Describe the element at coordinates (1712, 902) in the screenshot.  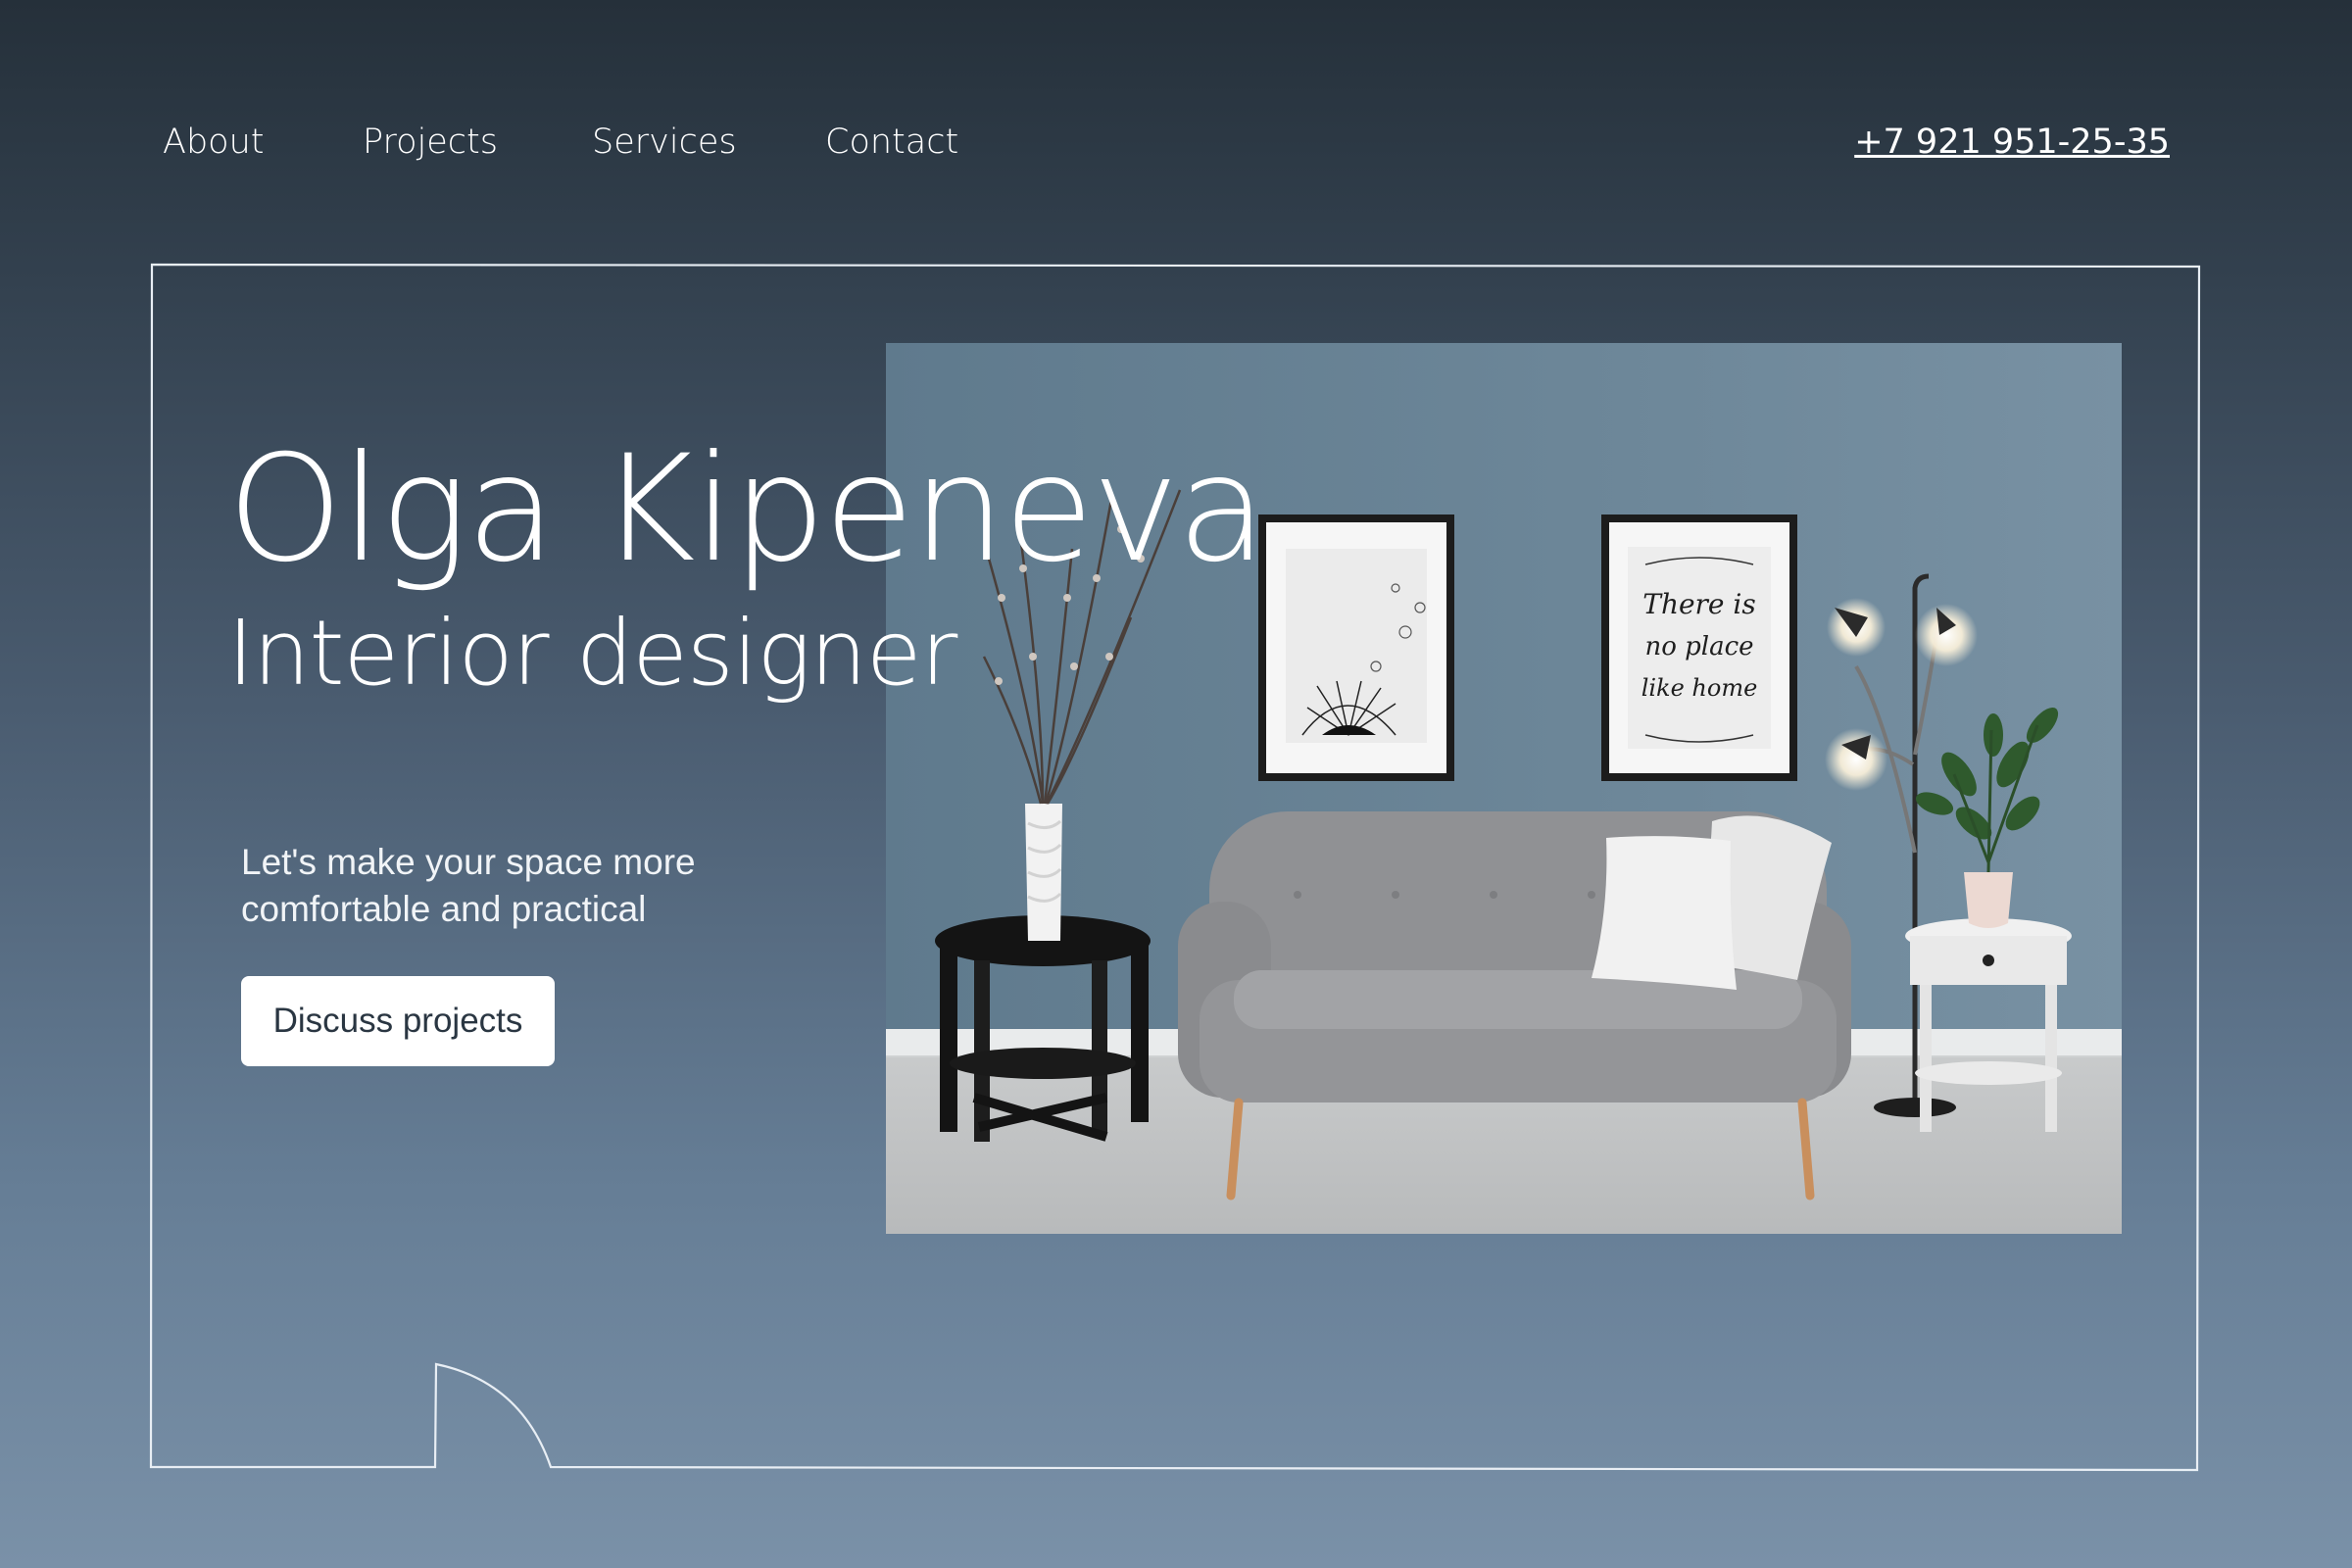
I see `pillows` at that location.